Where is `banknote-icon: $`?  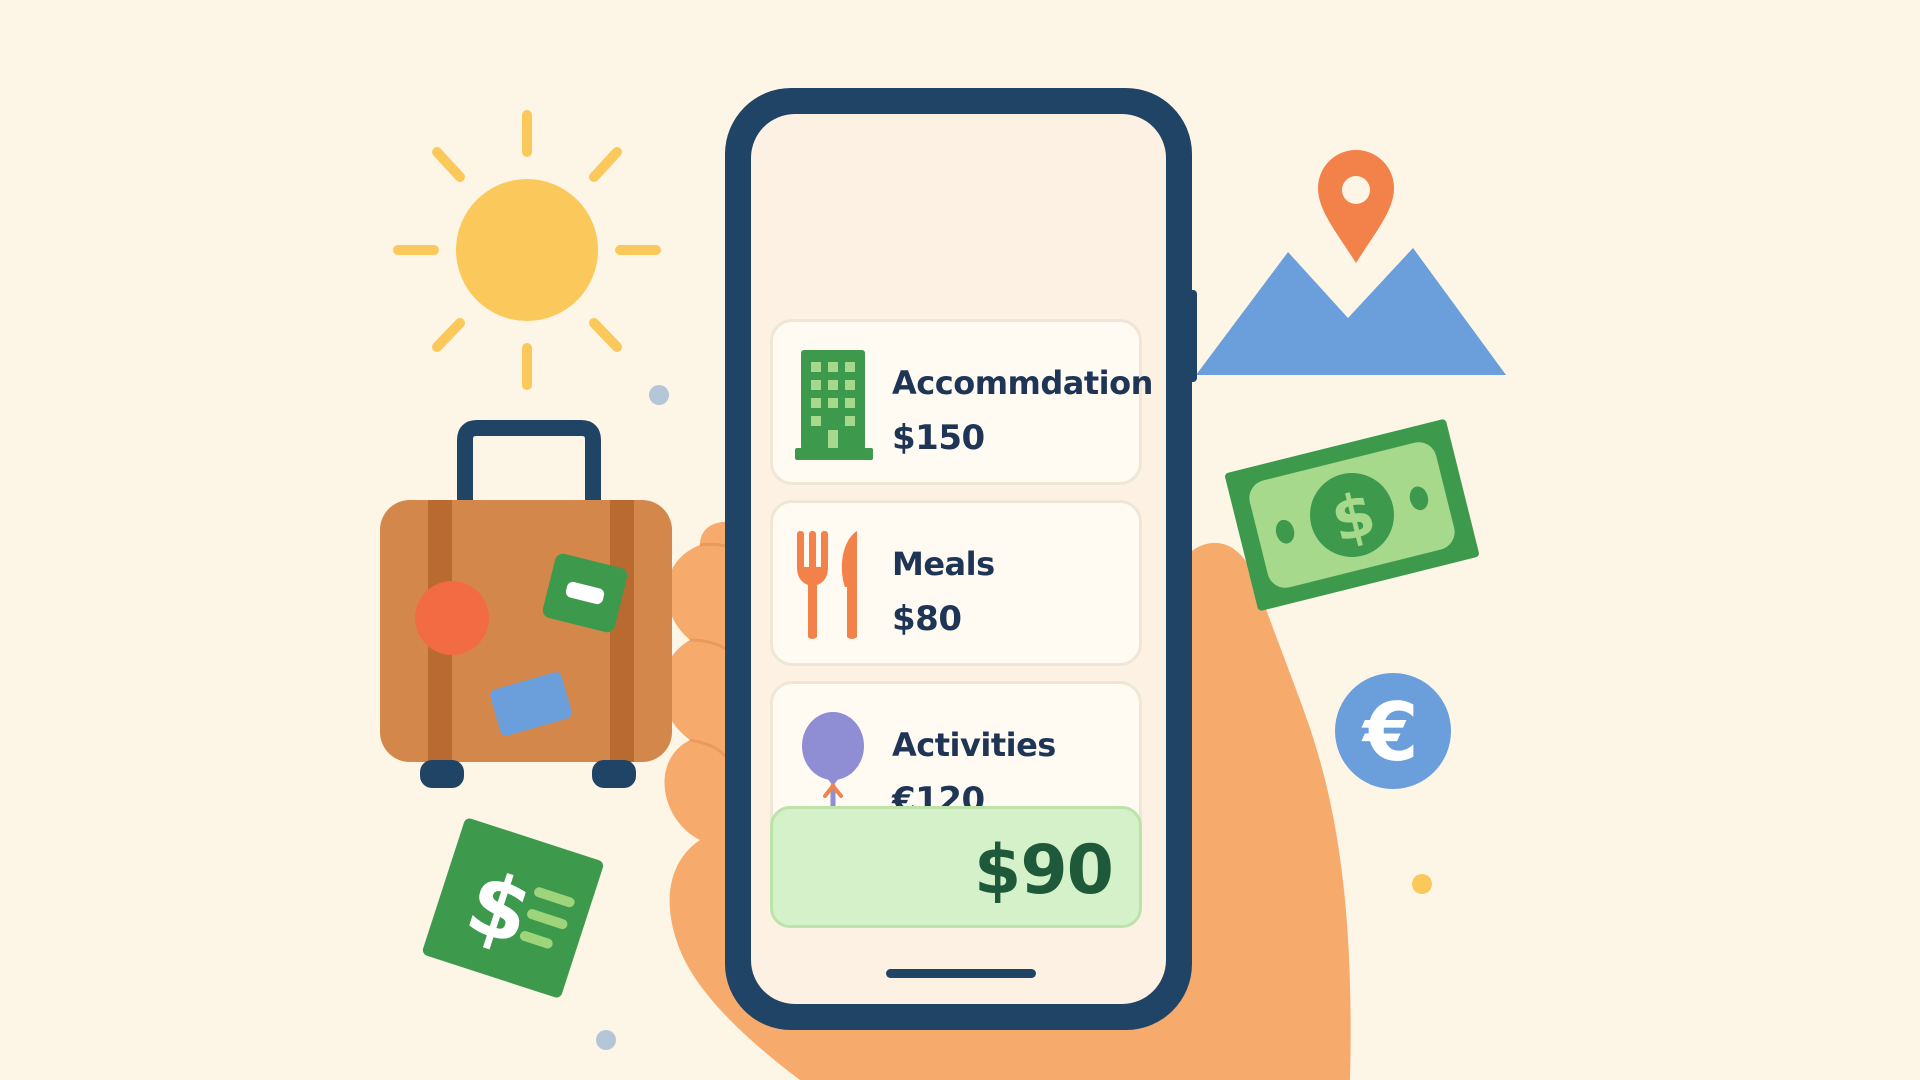 banknote-icon: $ is located at coordinates (1352, 515).